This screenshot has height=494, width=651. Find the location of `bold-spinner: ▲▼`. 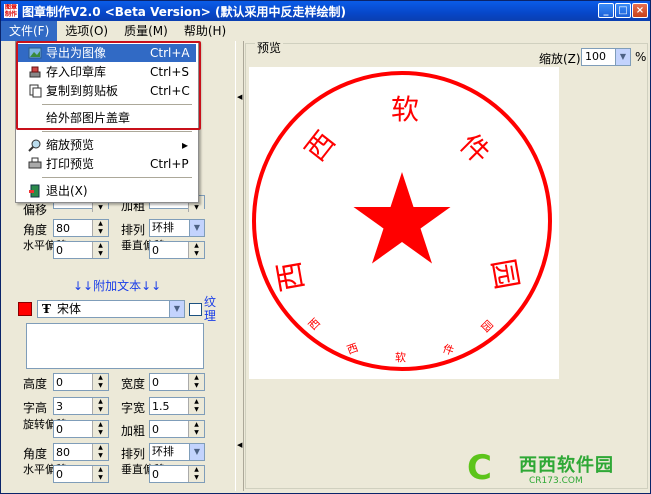

bold-spinner: ▲▼ is located at coordinates (177, 429).